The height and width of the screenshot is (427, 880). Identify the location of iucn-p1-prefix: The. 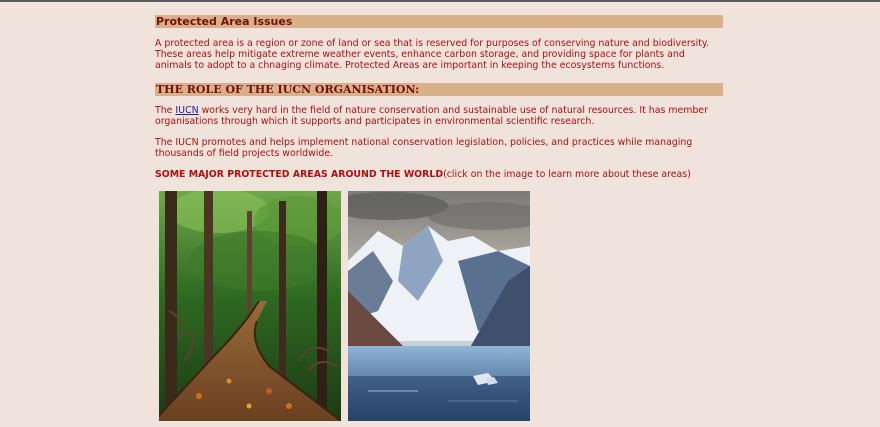
(165, 111).